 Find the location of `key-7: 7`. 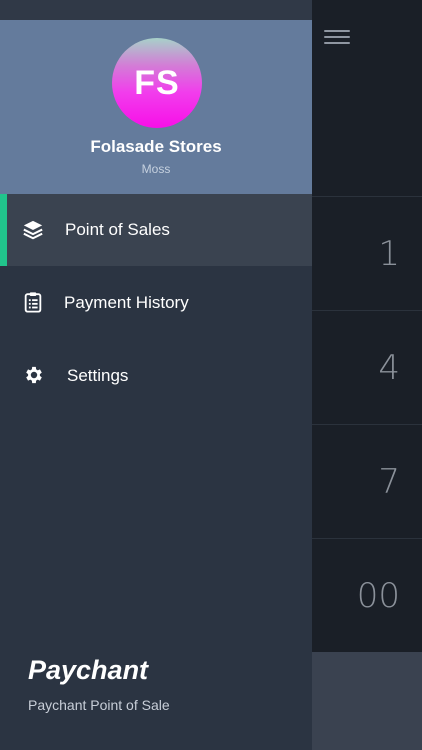

key-7: 7 is located at coordinates (367, 481).